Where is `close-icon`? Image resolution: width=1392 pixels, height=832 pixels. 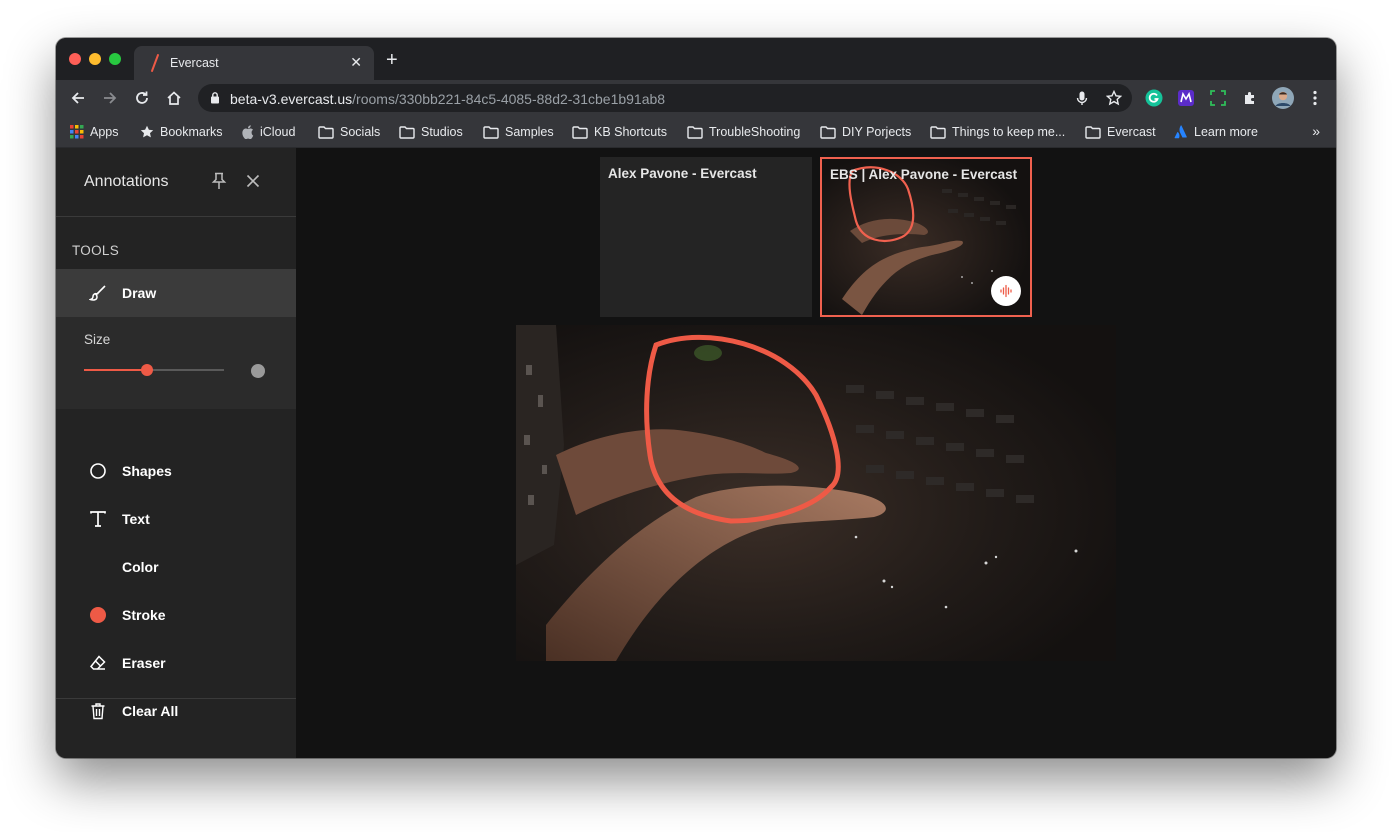 close-icon is located at coordinates (253, 183).